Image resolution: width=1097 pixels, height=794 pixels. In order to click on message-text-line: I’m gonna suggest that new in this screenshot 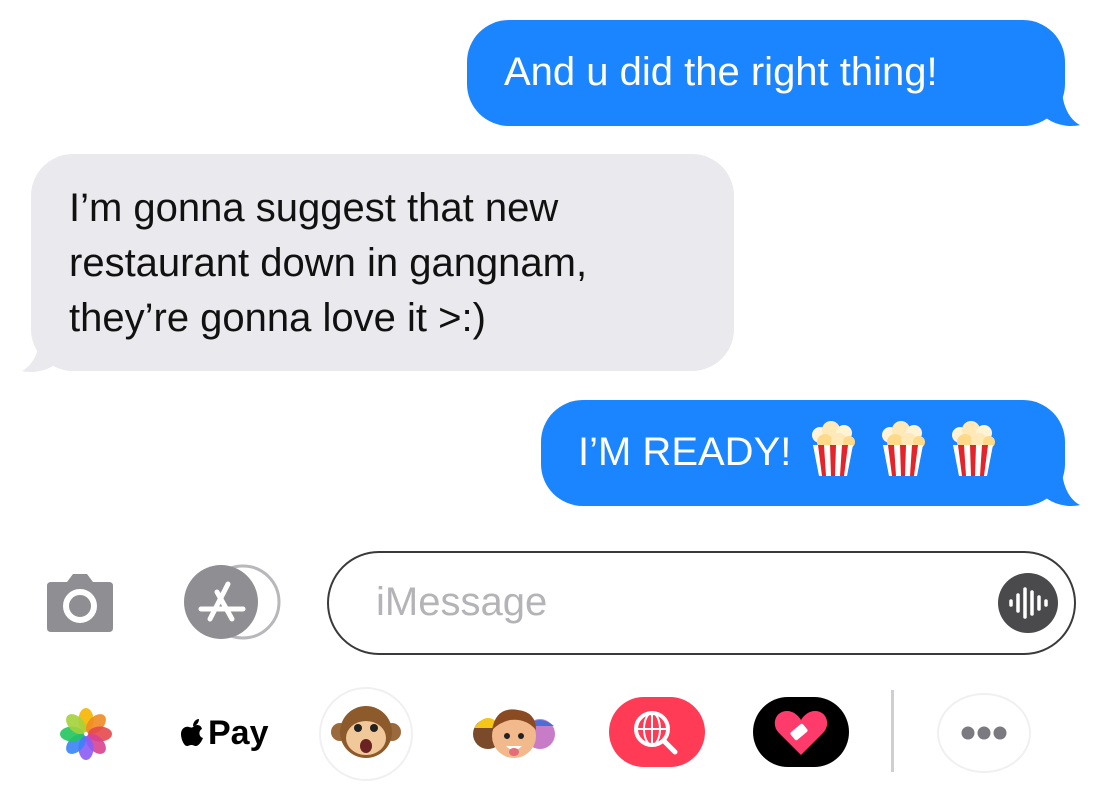, I will do `click(314, 208)`.